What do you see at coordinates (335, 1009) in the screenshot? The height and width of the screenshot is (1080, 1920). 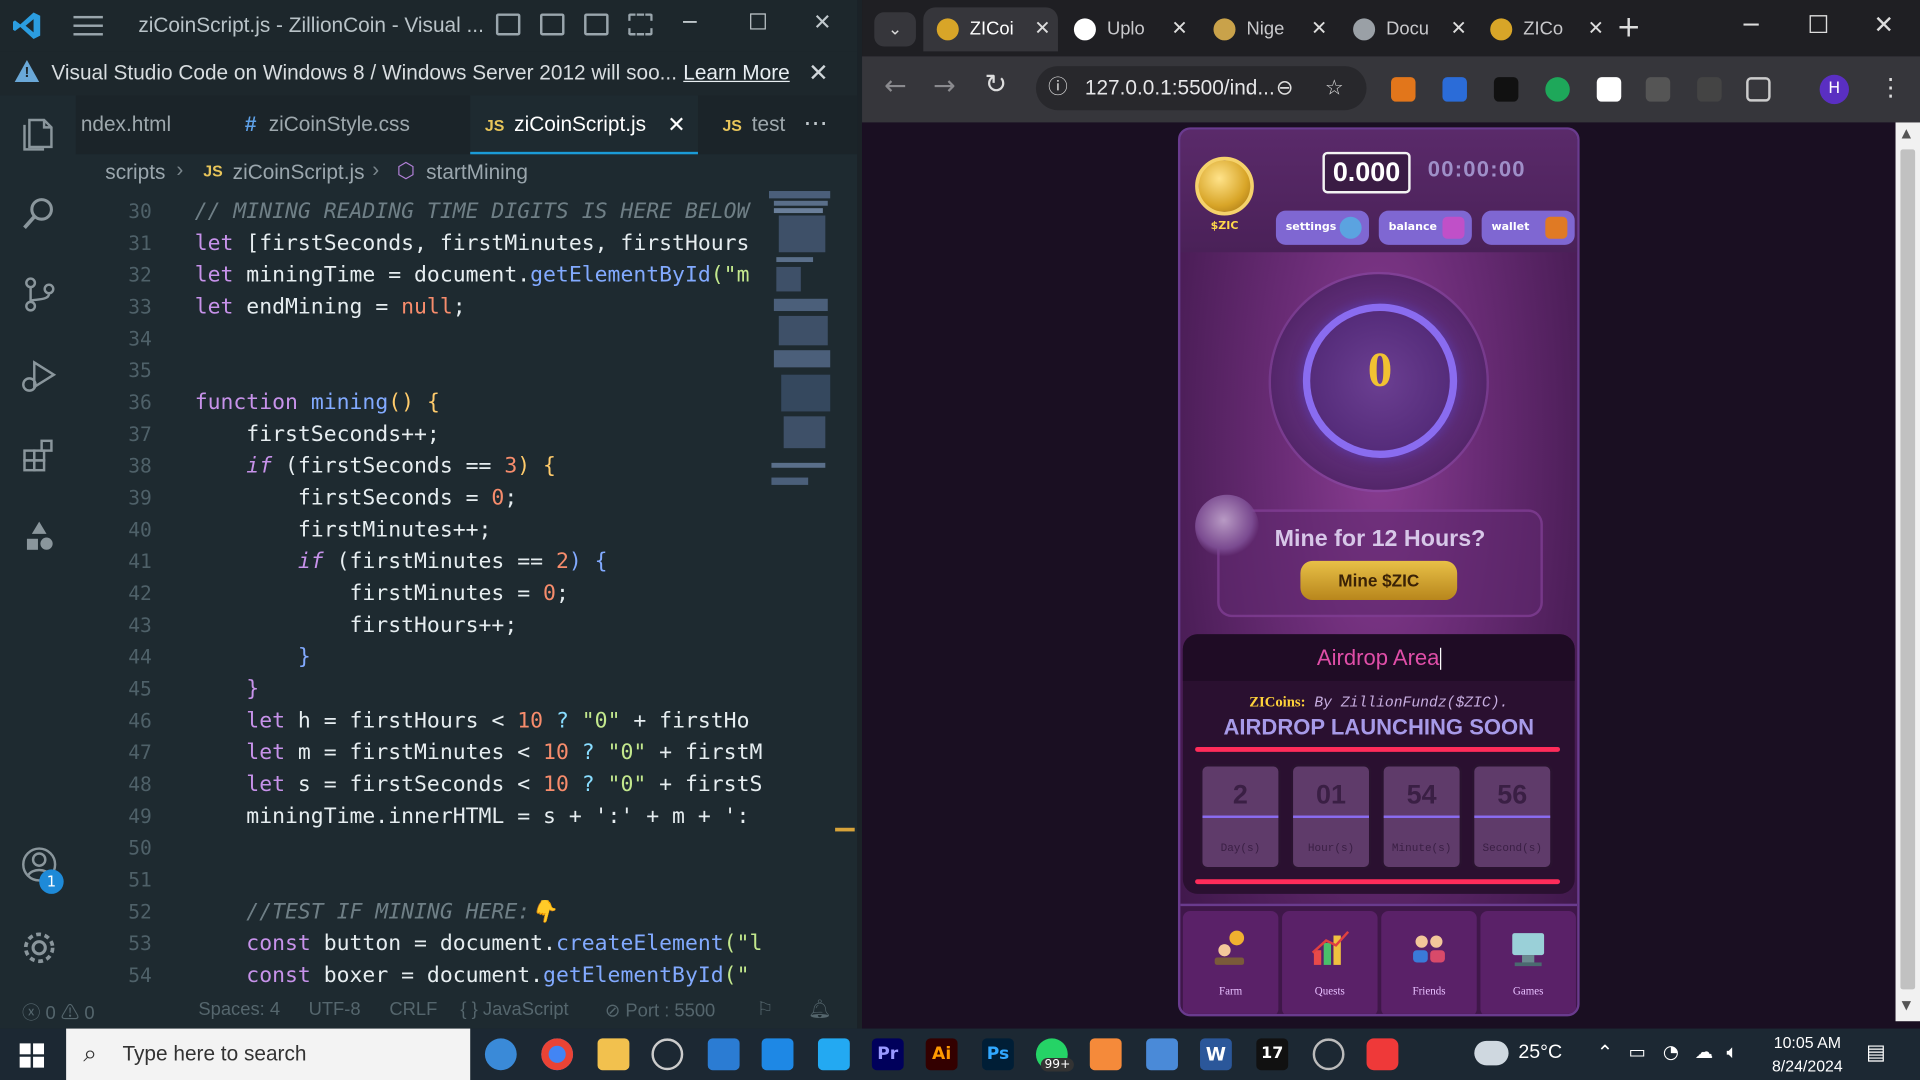 I see `encoding-status: UTF-8` at bounding box center [335, 1009].